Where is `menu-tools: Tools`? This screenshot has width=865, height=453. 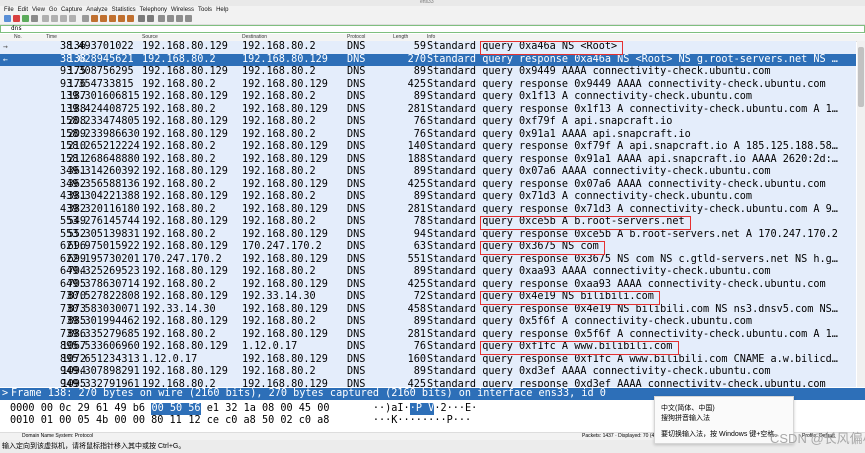 menu-tools: Tools is located at coordinates (205, 10).